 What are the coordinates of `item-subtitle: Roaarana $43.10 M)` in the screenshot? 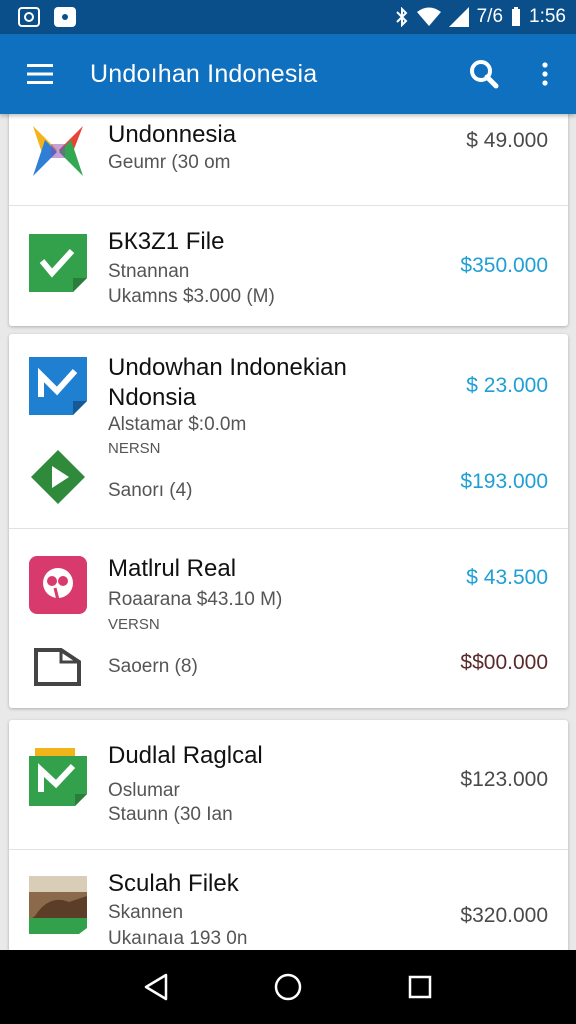 It's located at (195, 599).